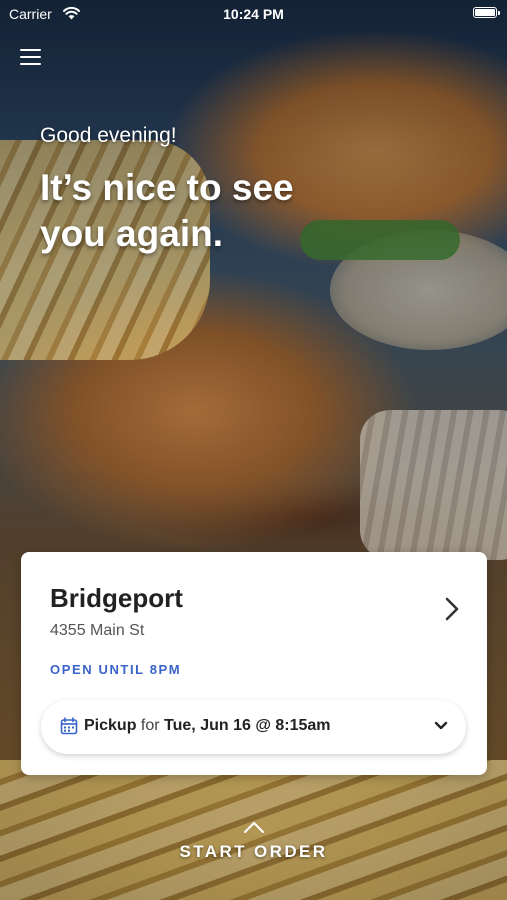 This screenshot has width=507, height=900. Describe the element at coordinates (116, 598) in the screenshot. I see `store-name: Bridgeport` at that location.